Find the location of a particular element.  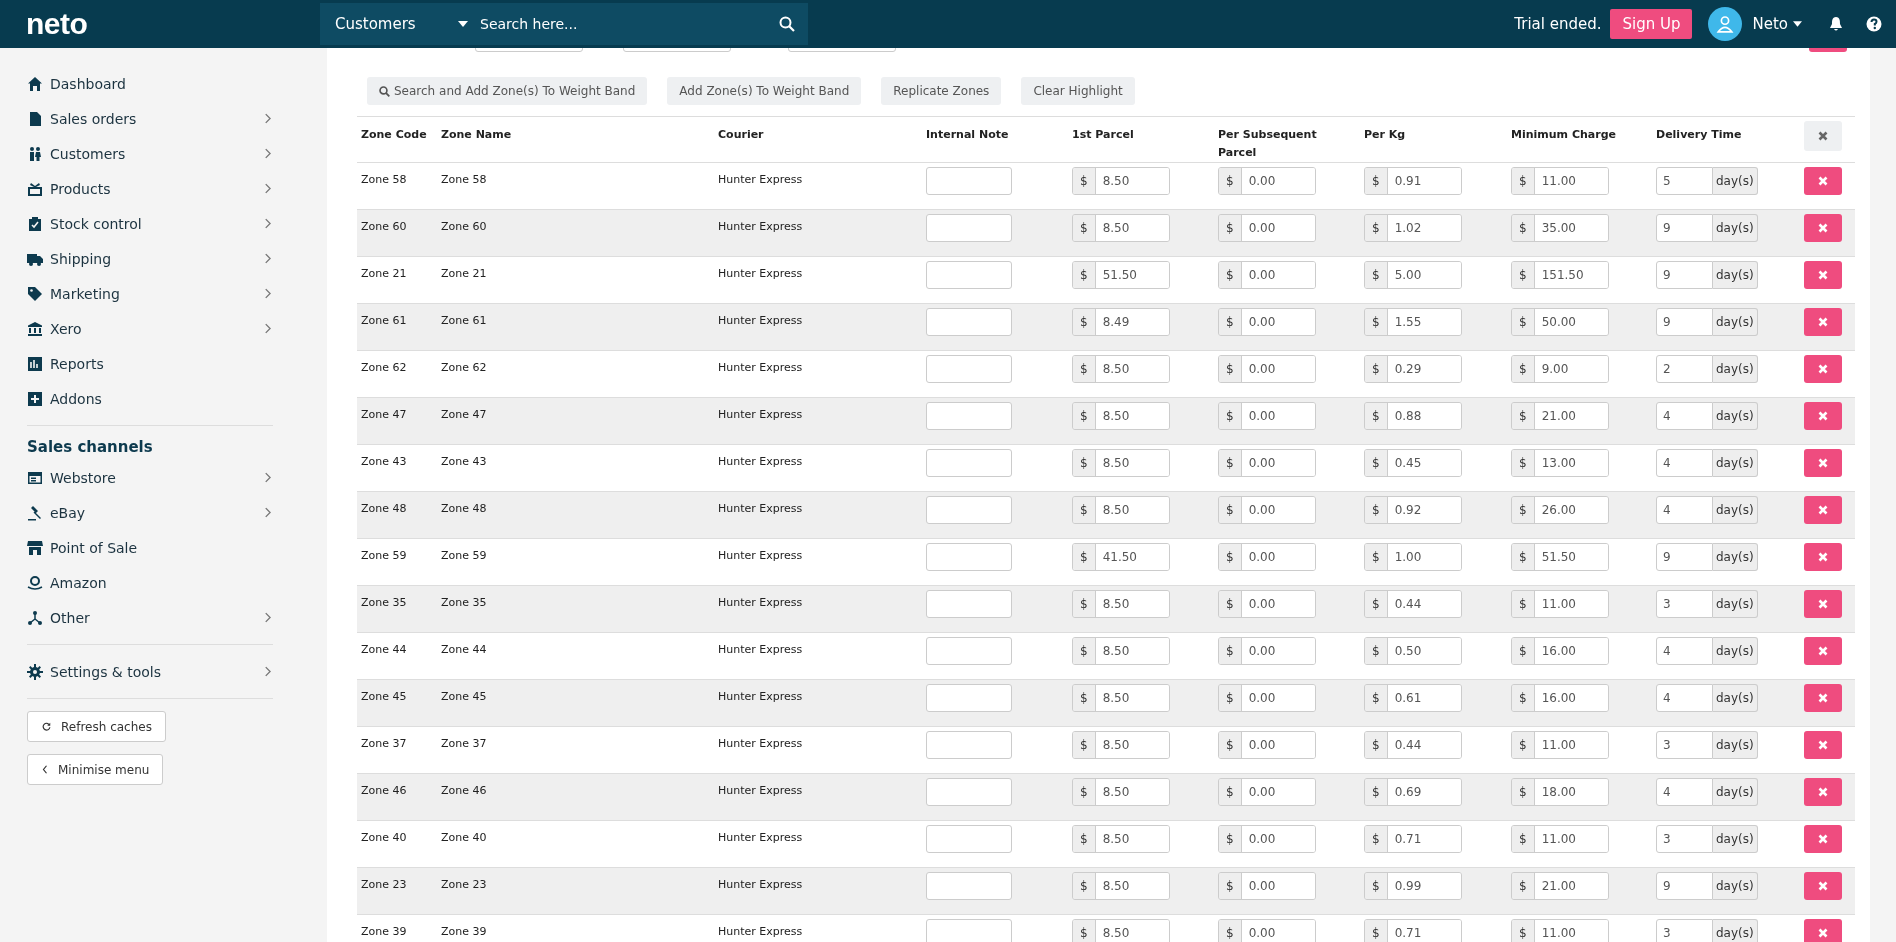

price-field: $ 0.29 is located at coordinates (1413, 369).